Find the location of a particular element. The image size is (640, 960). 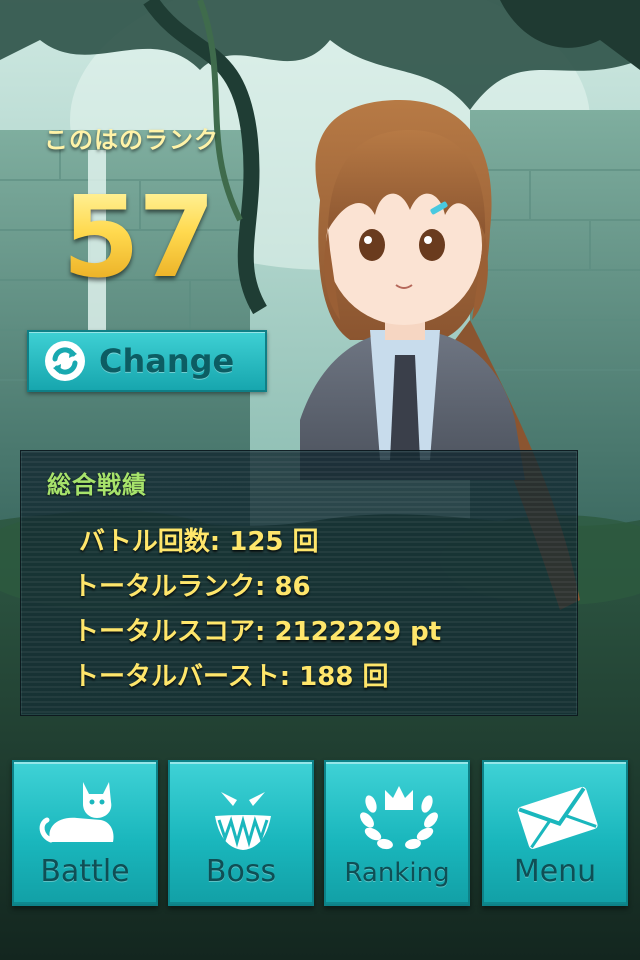

battle-button: Battle is located at coordinates (85, 833).